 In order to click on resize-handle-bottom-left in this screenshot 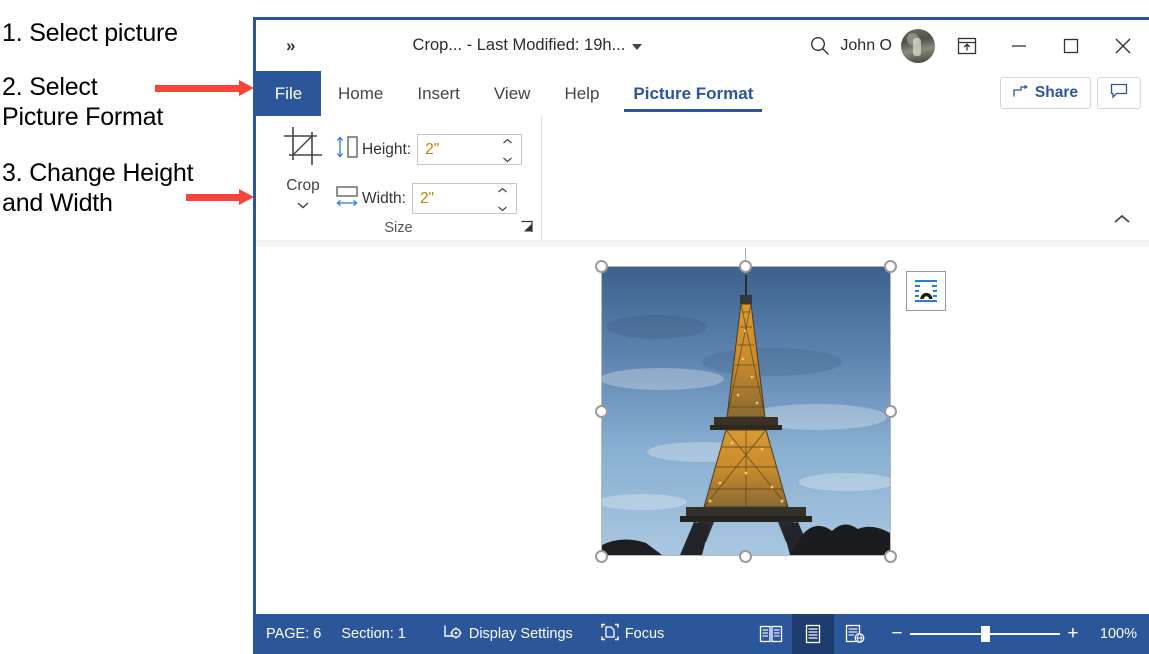, I will do `click(601, 556)`.